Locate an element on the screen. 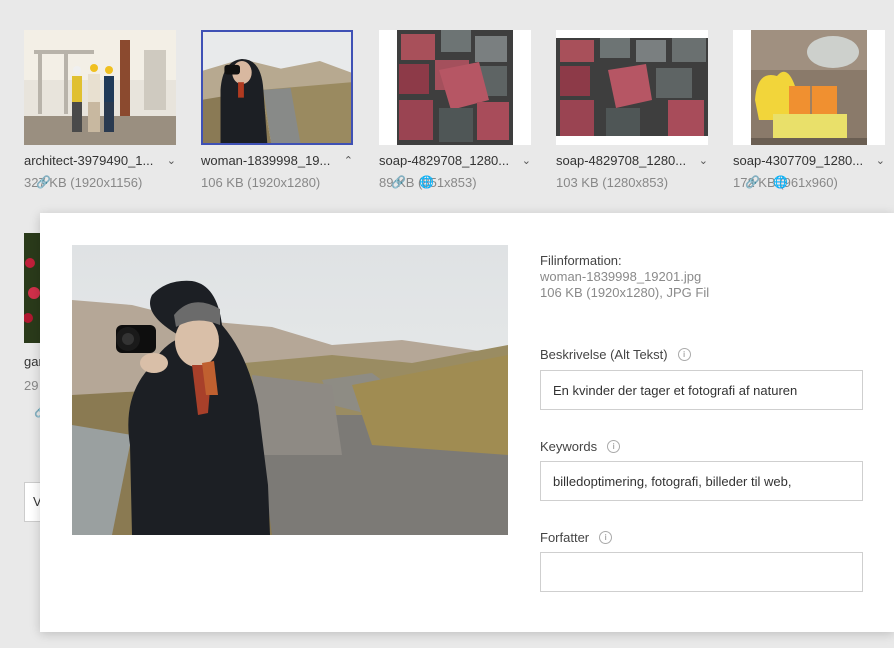  partial-button: V is located at coordinates (32, 502).